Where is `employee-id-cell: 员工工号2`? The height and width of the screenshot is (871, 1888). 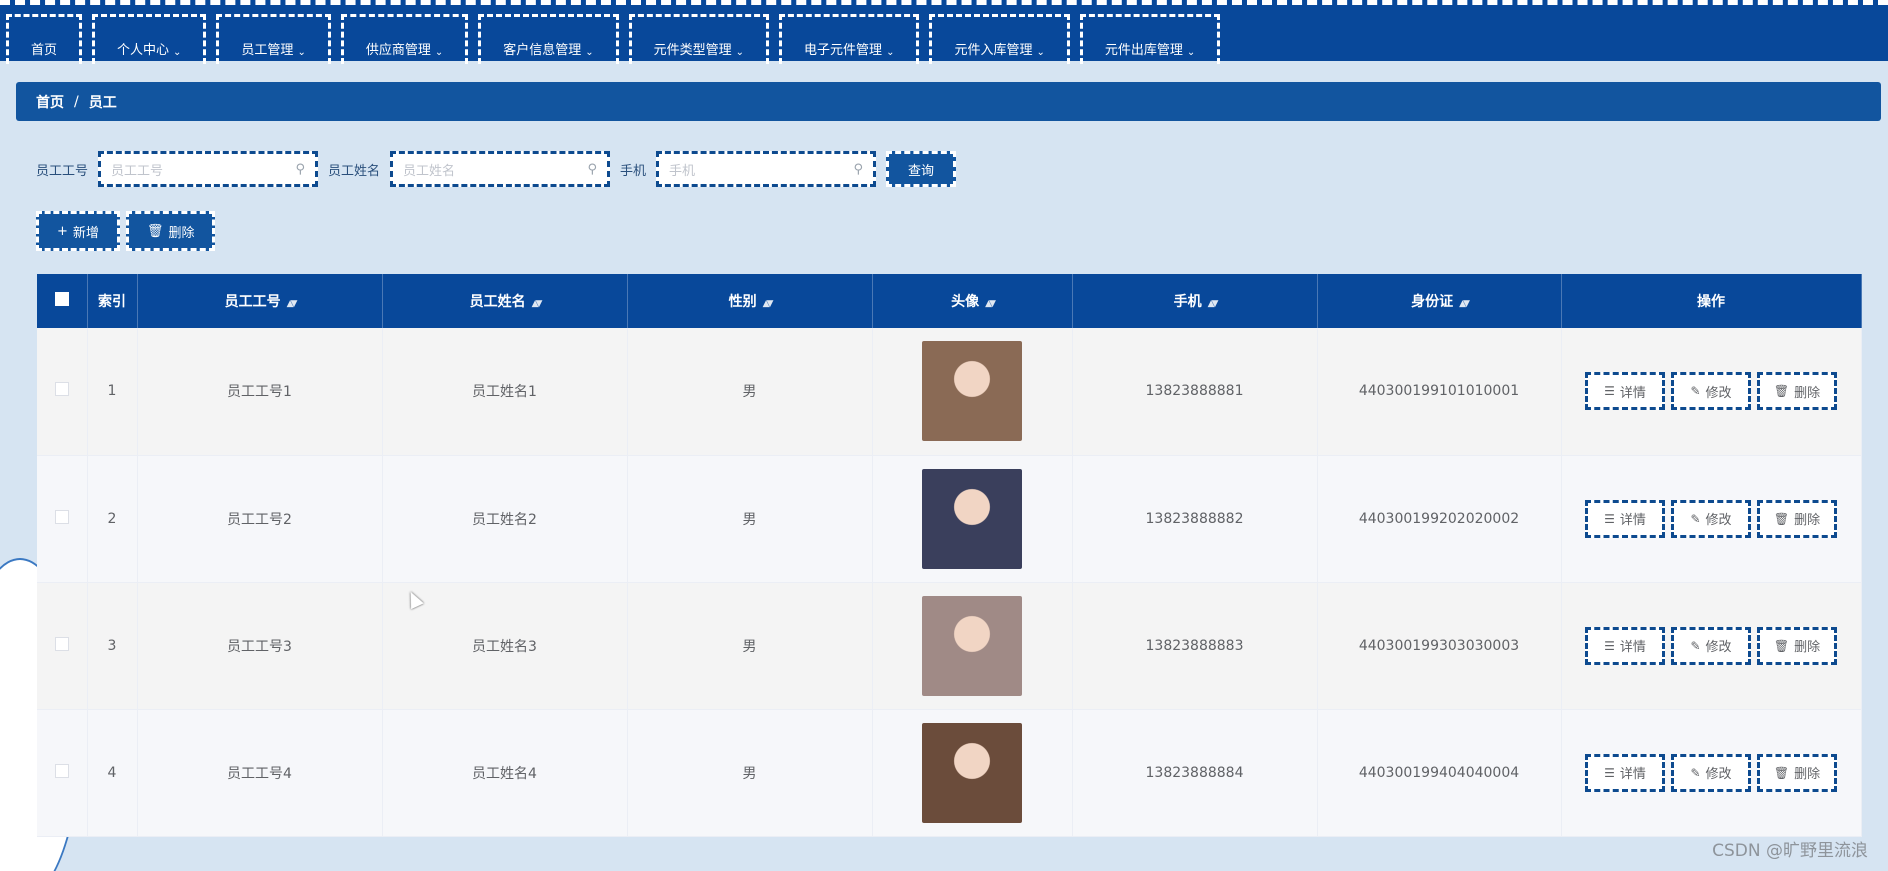 employee-id-cell: 员工工号2 is located at coordinates (260, 519).